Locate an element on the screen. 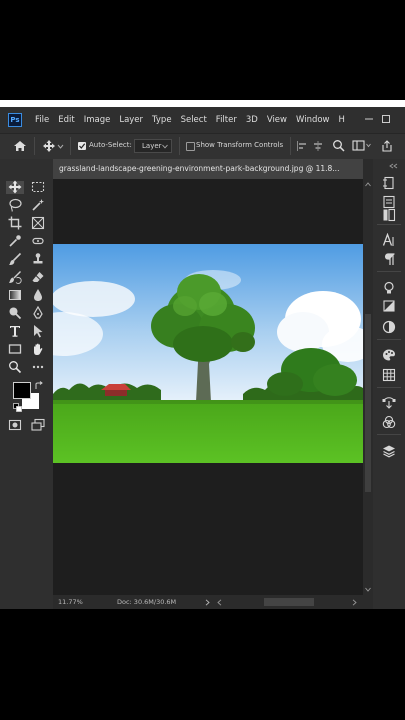  menu-help: H is located at coordinates (342, 120).